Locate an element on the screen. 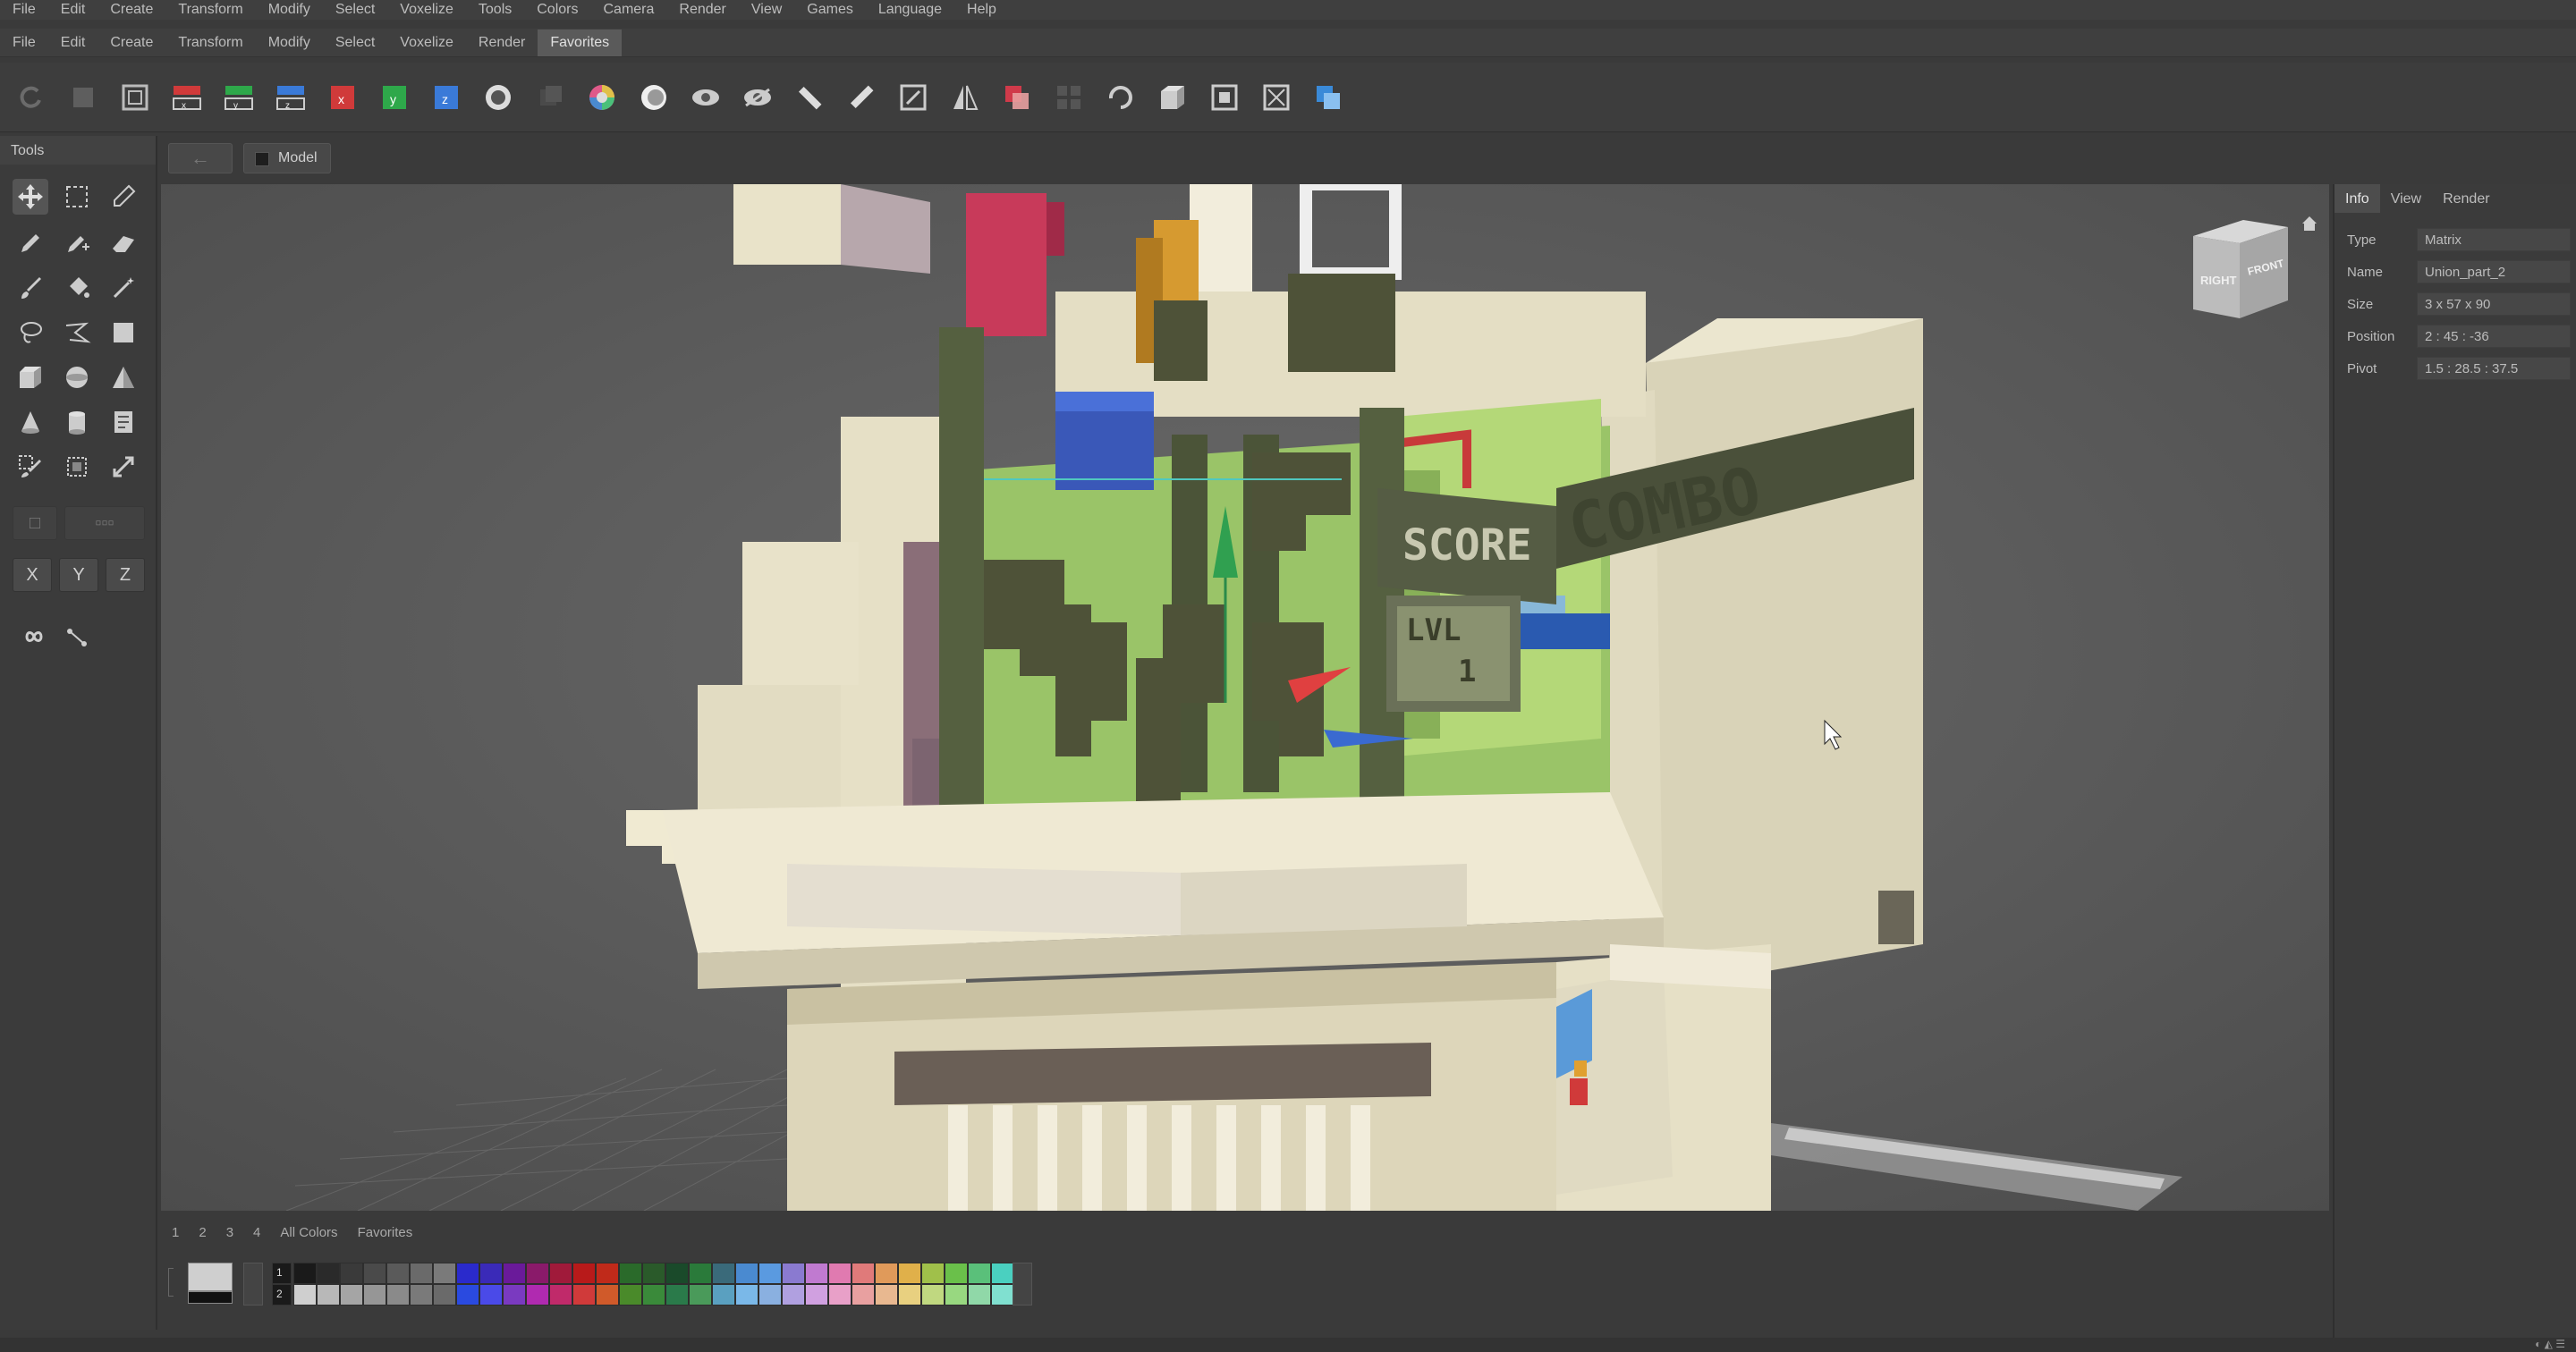  eye-icon is located at coordinates (706, 97).